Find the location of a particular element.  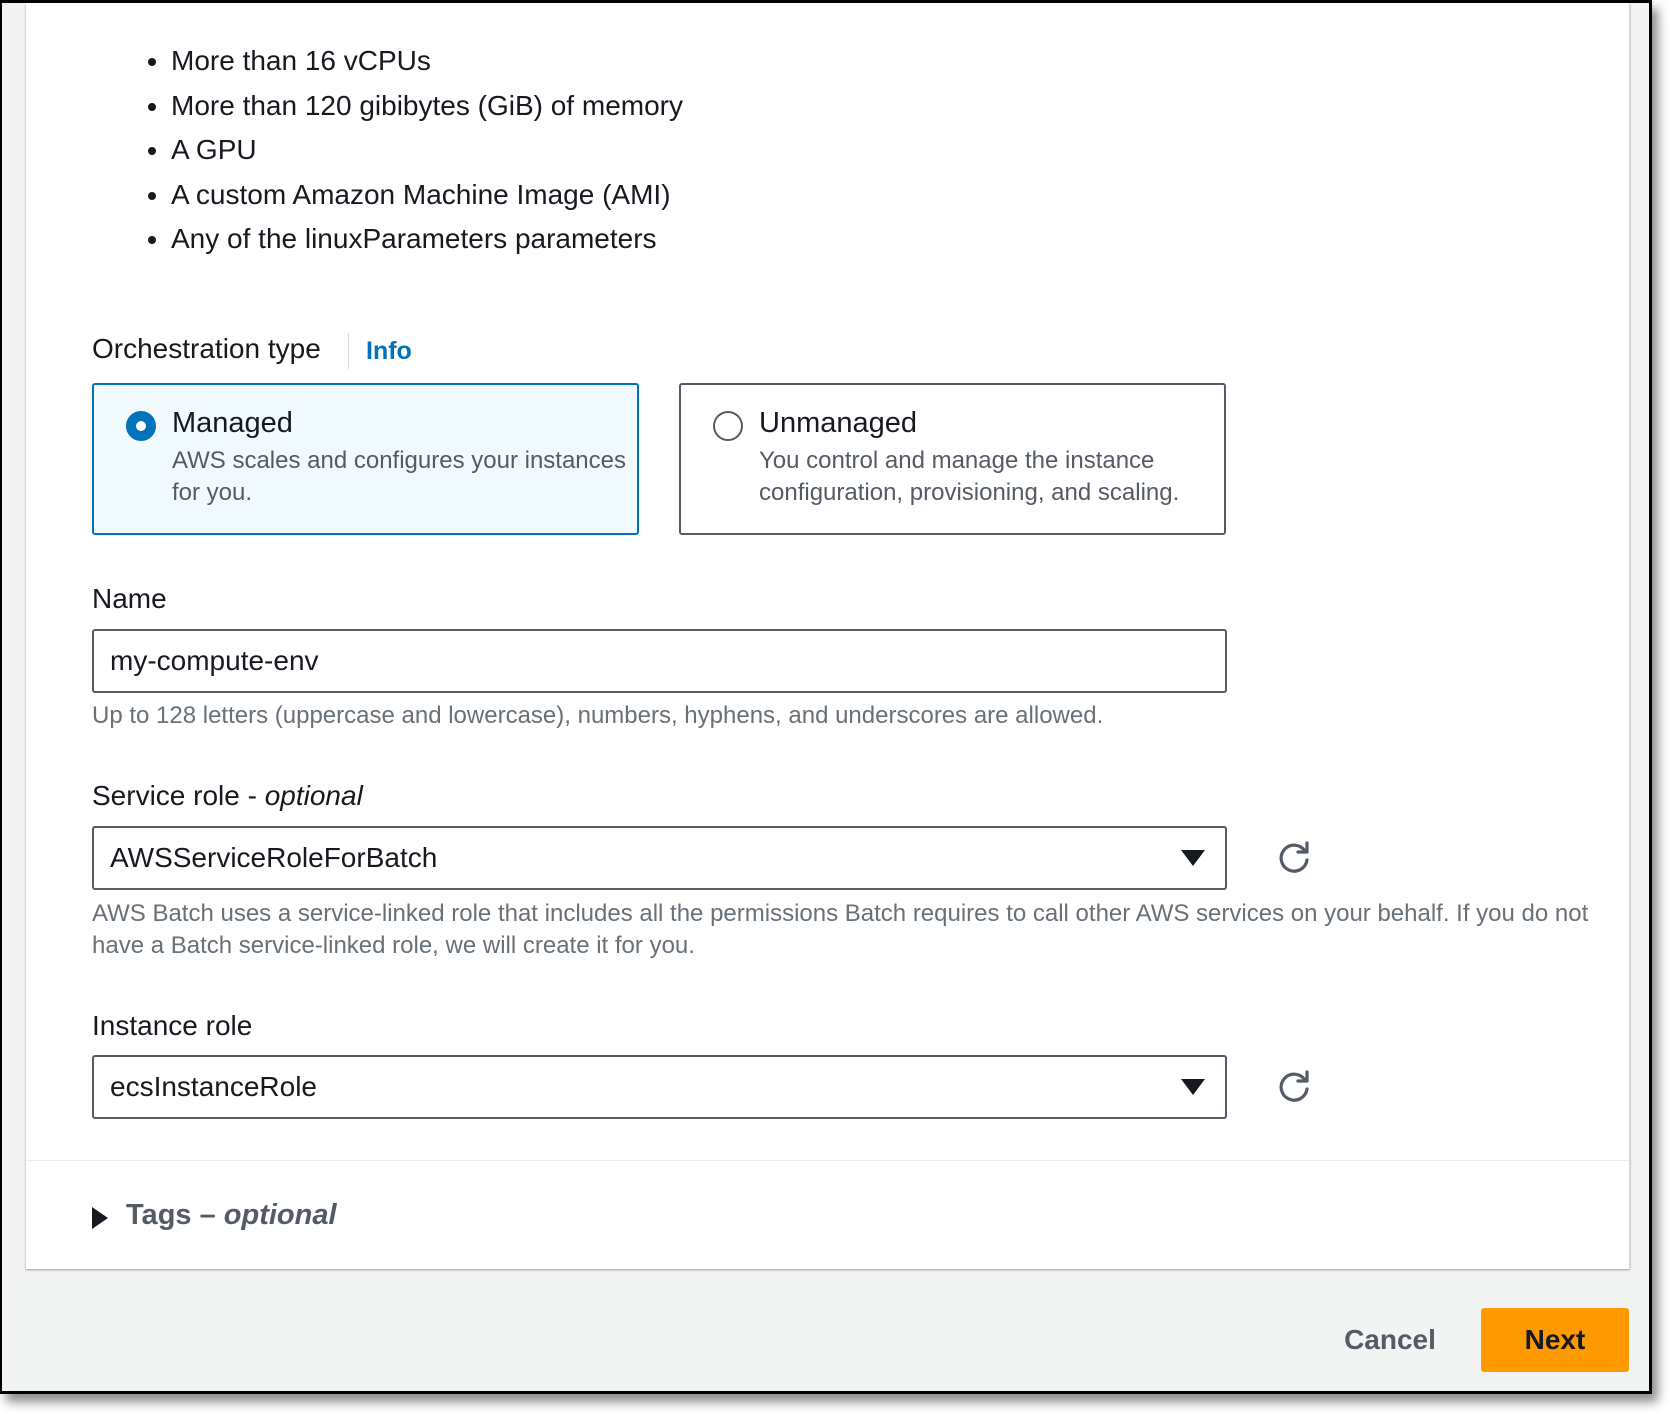

service-role-label-text: Service role - is located at coordinates (178, 795).